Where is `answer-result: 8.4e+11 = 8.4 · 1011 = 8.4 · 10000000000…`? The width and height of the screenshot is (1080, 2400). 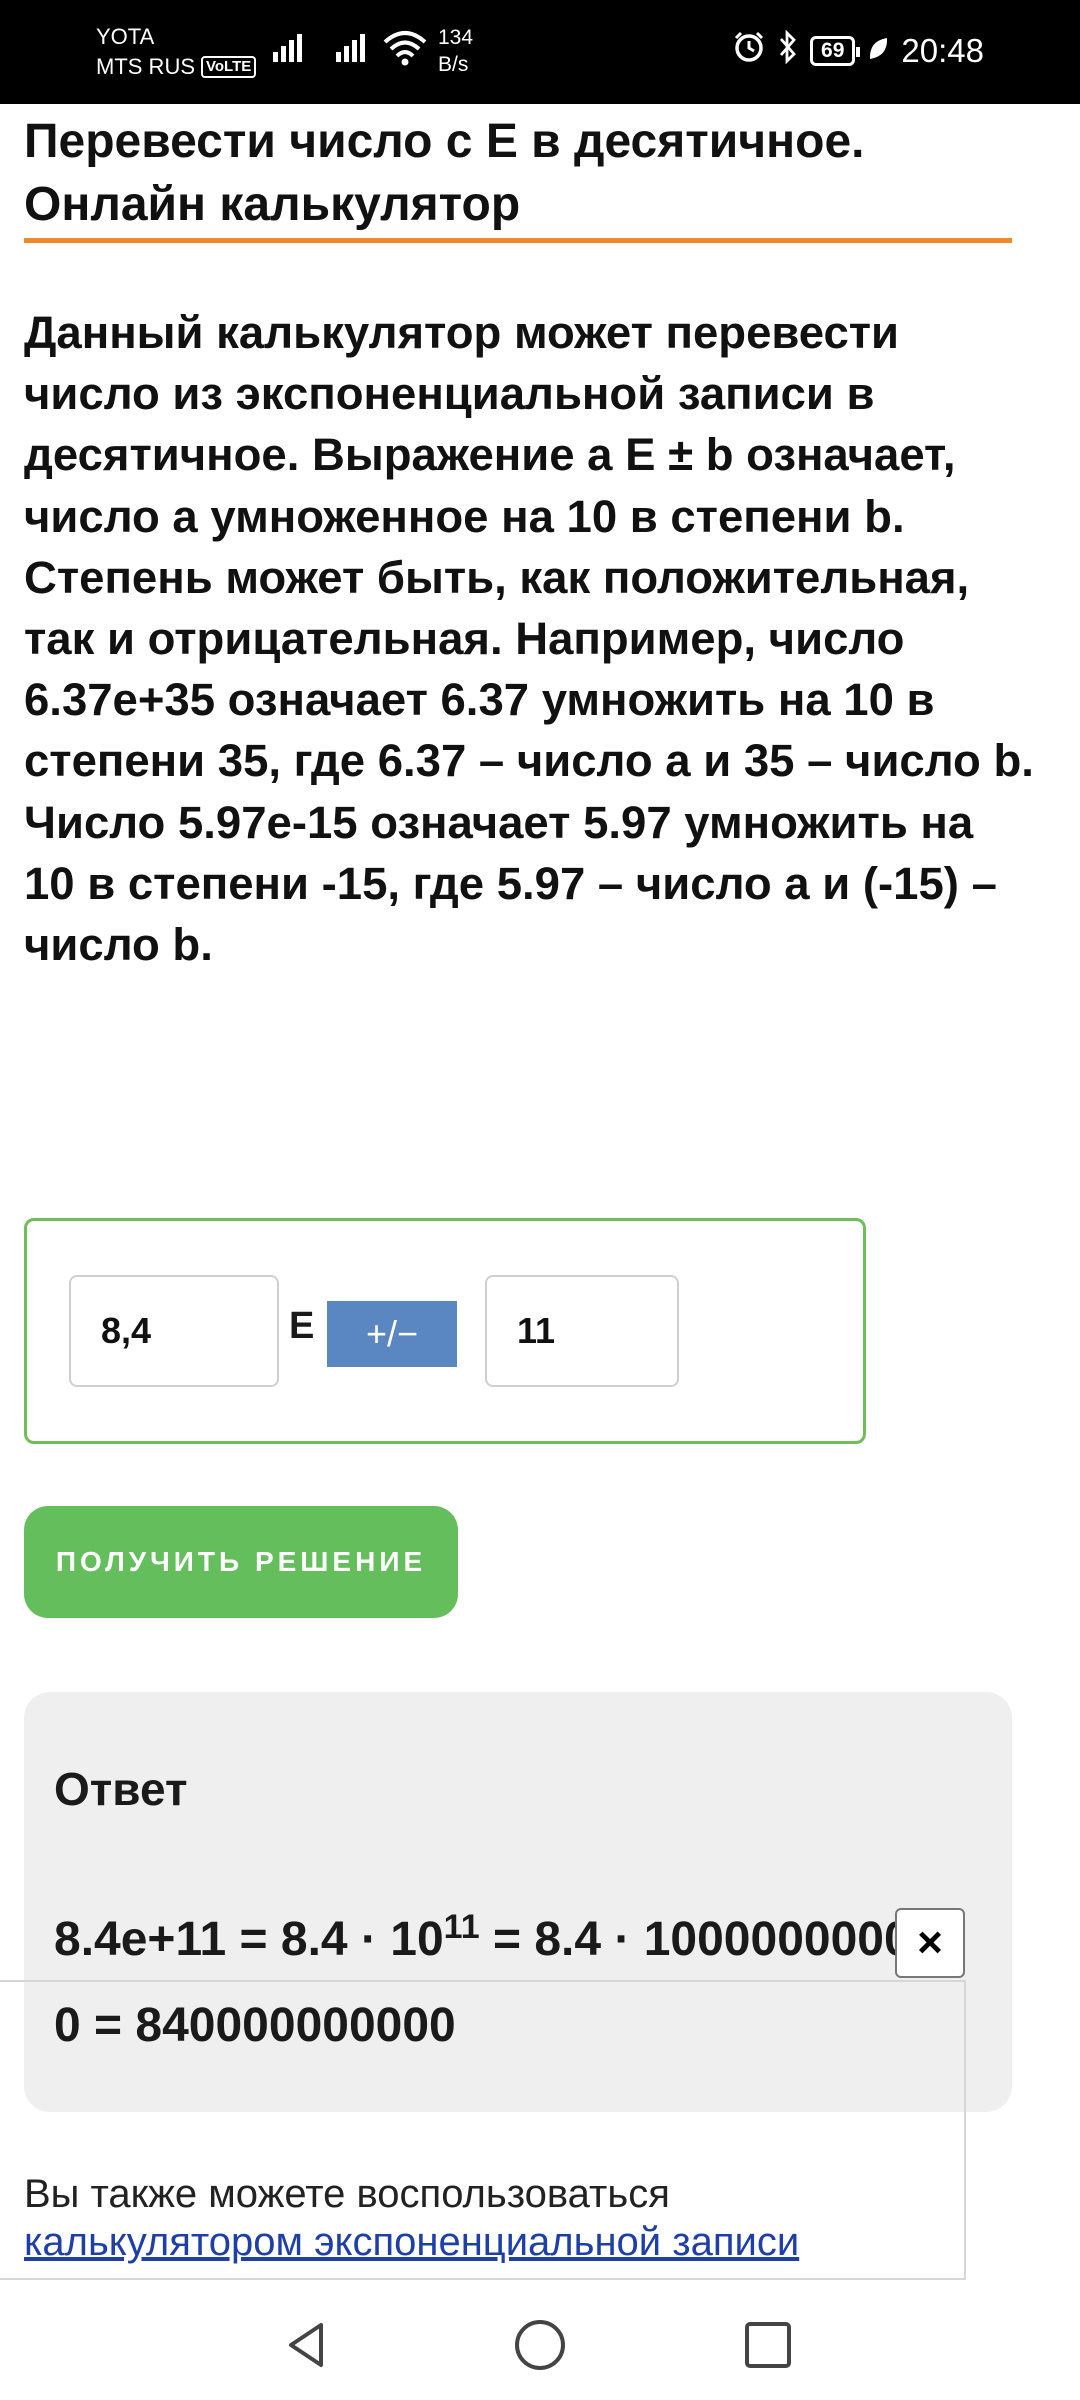
answer-result: 8.4e+11 = 8.4 · 1011 = 8.4 · 10000000000… is located at coordinates (509, 1976).